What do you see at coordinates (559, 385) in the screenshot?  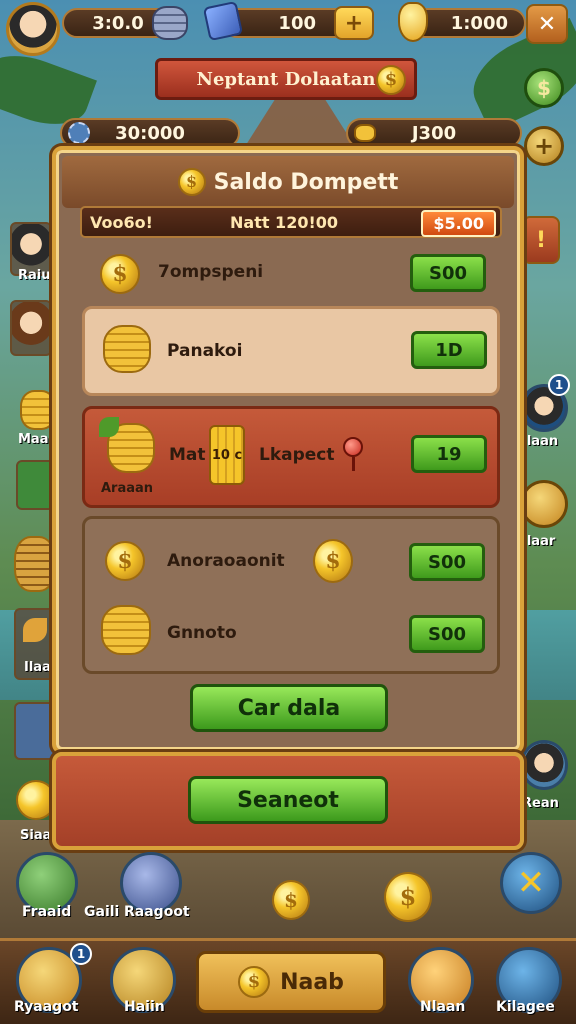 I see `right-side-badge: 1` at bounding box center [559, 385].